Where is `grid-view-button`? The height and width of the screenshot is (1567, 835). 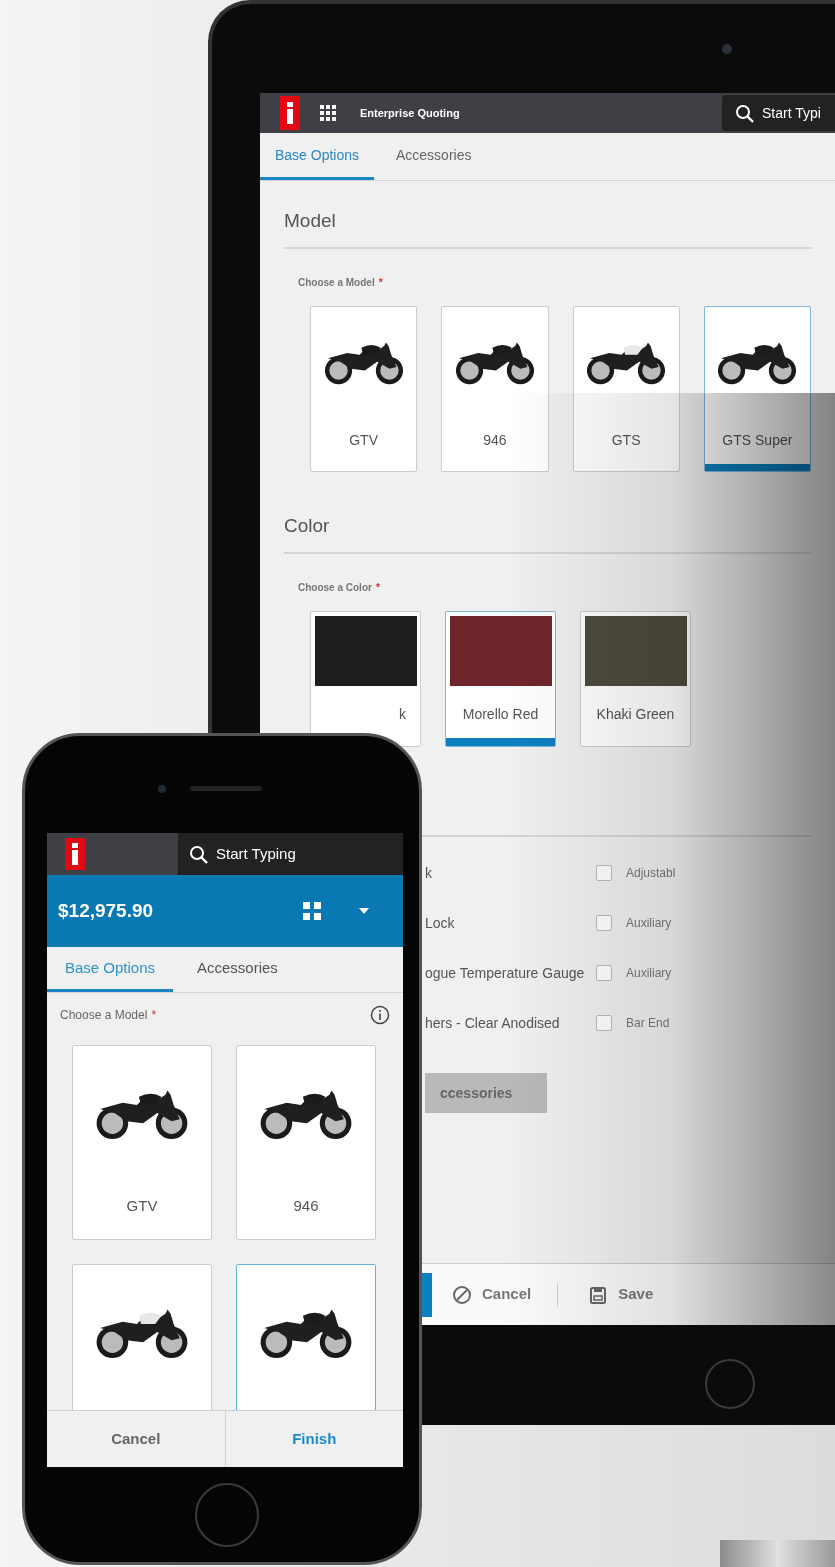 grid-view-button is located at coordinates (312, 911).